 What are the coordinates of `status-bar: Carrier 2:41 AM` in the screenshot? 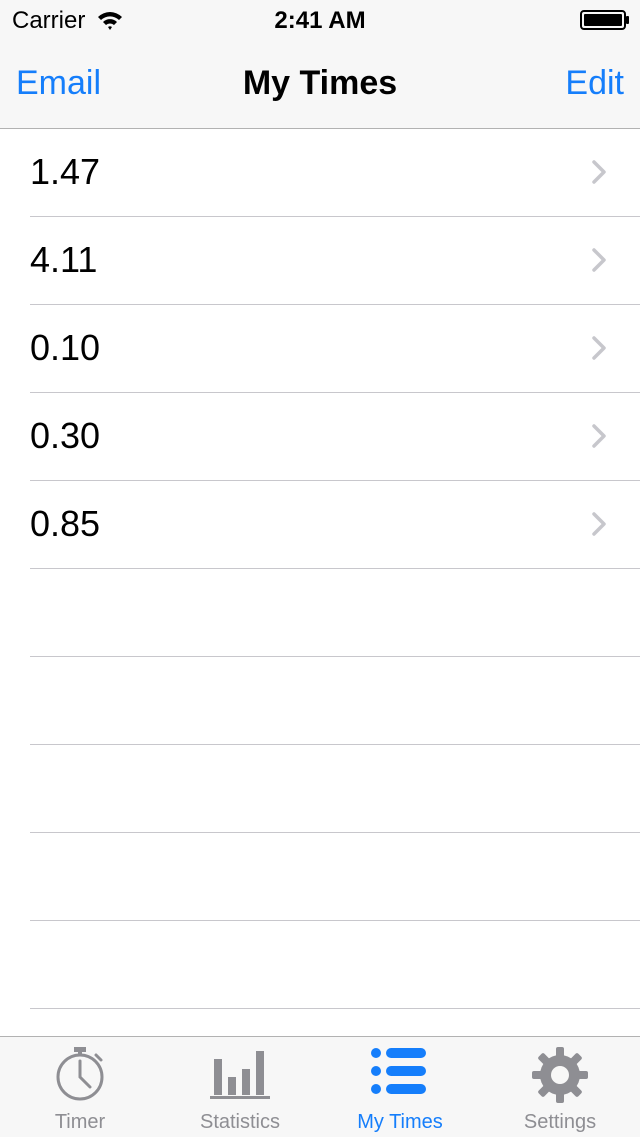 It's located at (320, 20).